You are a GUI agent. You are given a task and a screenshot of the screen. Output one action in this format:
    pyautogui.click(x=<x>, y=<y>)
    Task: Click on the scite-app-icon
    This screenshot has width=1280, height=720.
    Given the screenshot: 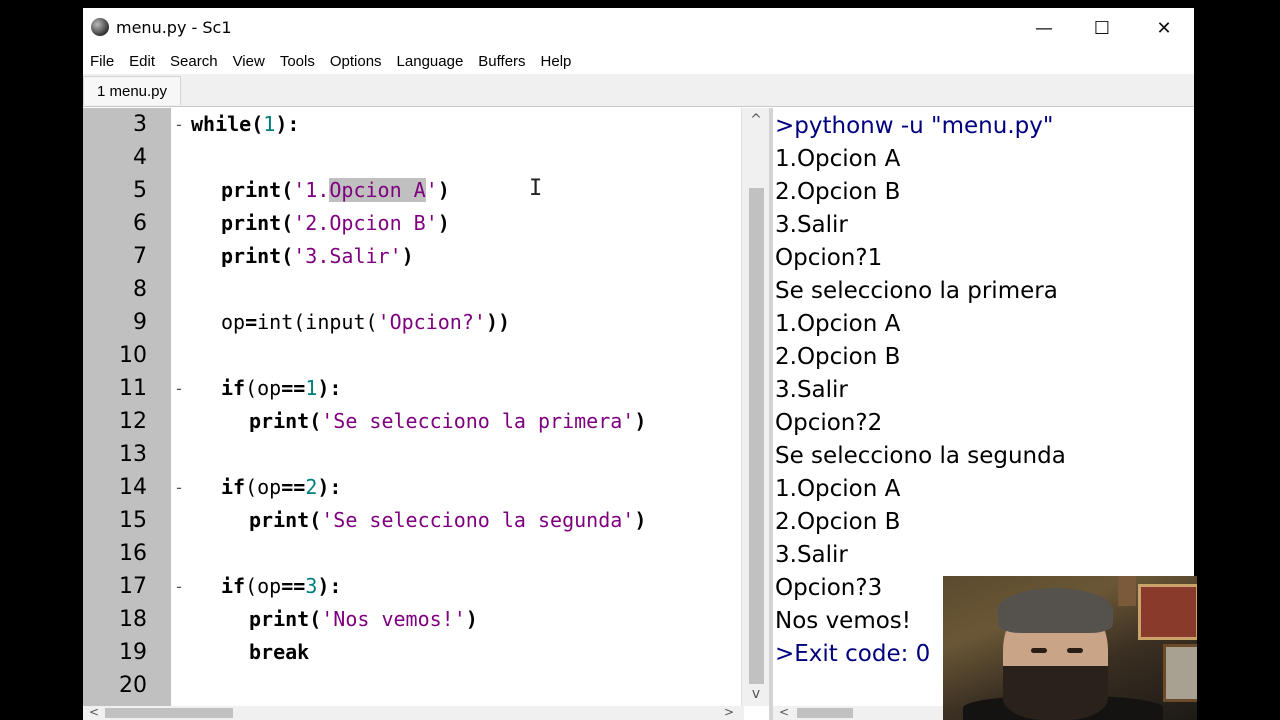 What is the action you would take?
    pyautogui.click(x=100, y=27)
    